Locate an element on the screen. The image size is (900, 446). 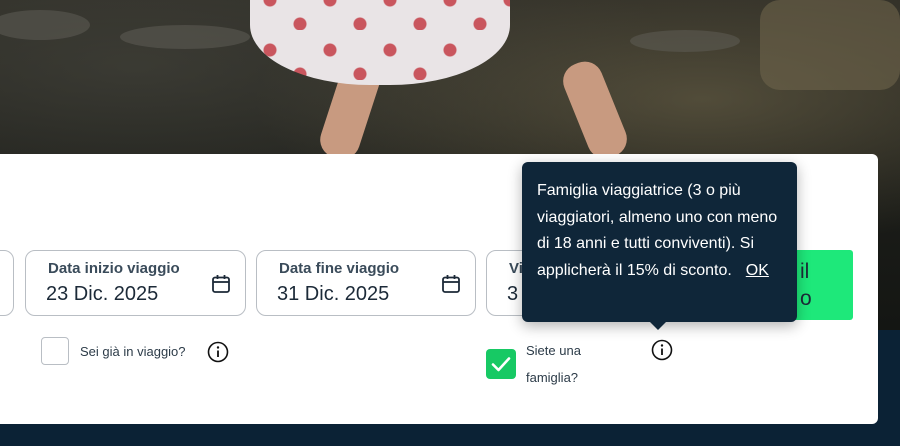
family-checkbox is located at coordinates (501, 364).